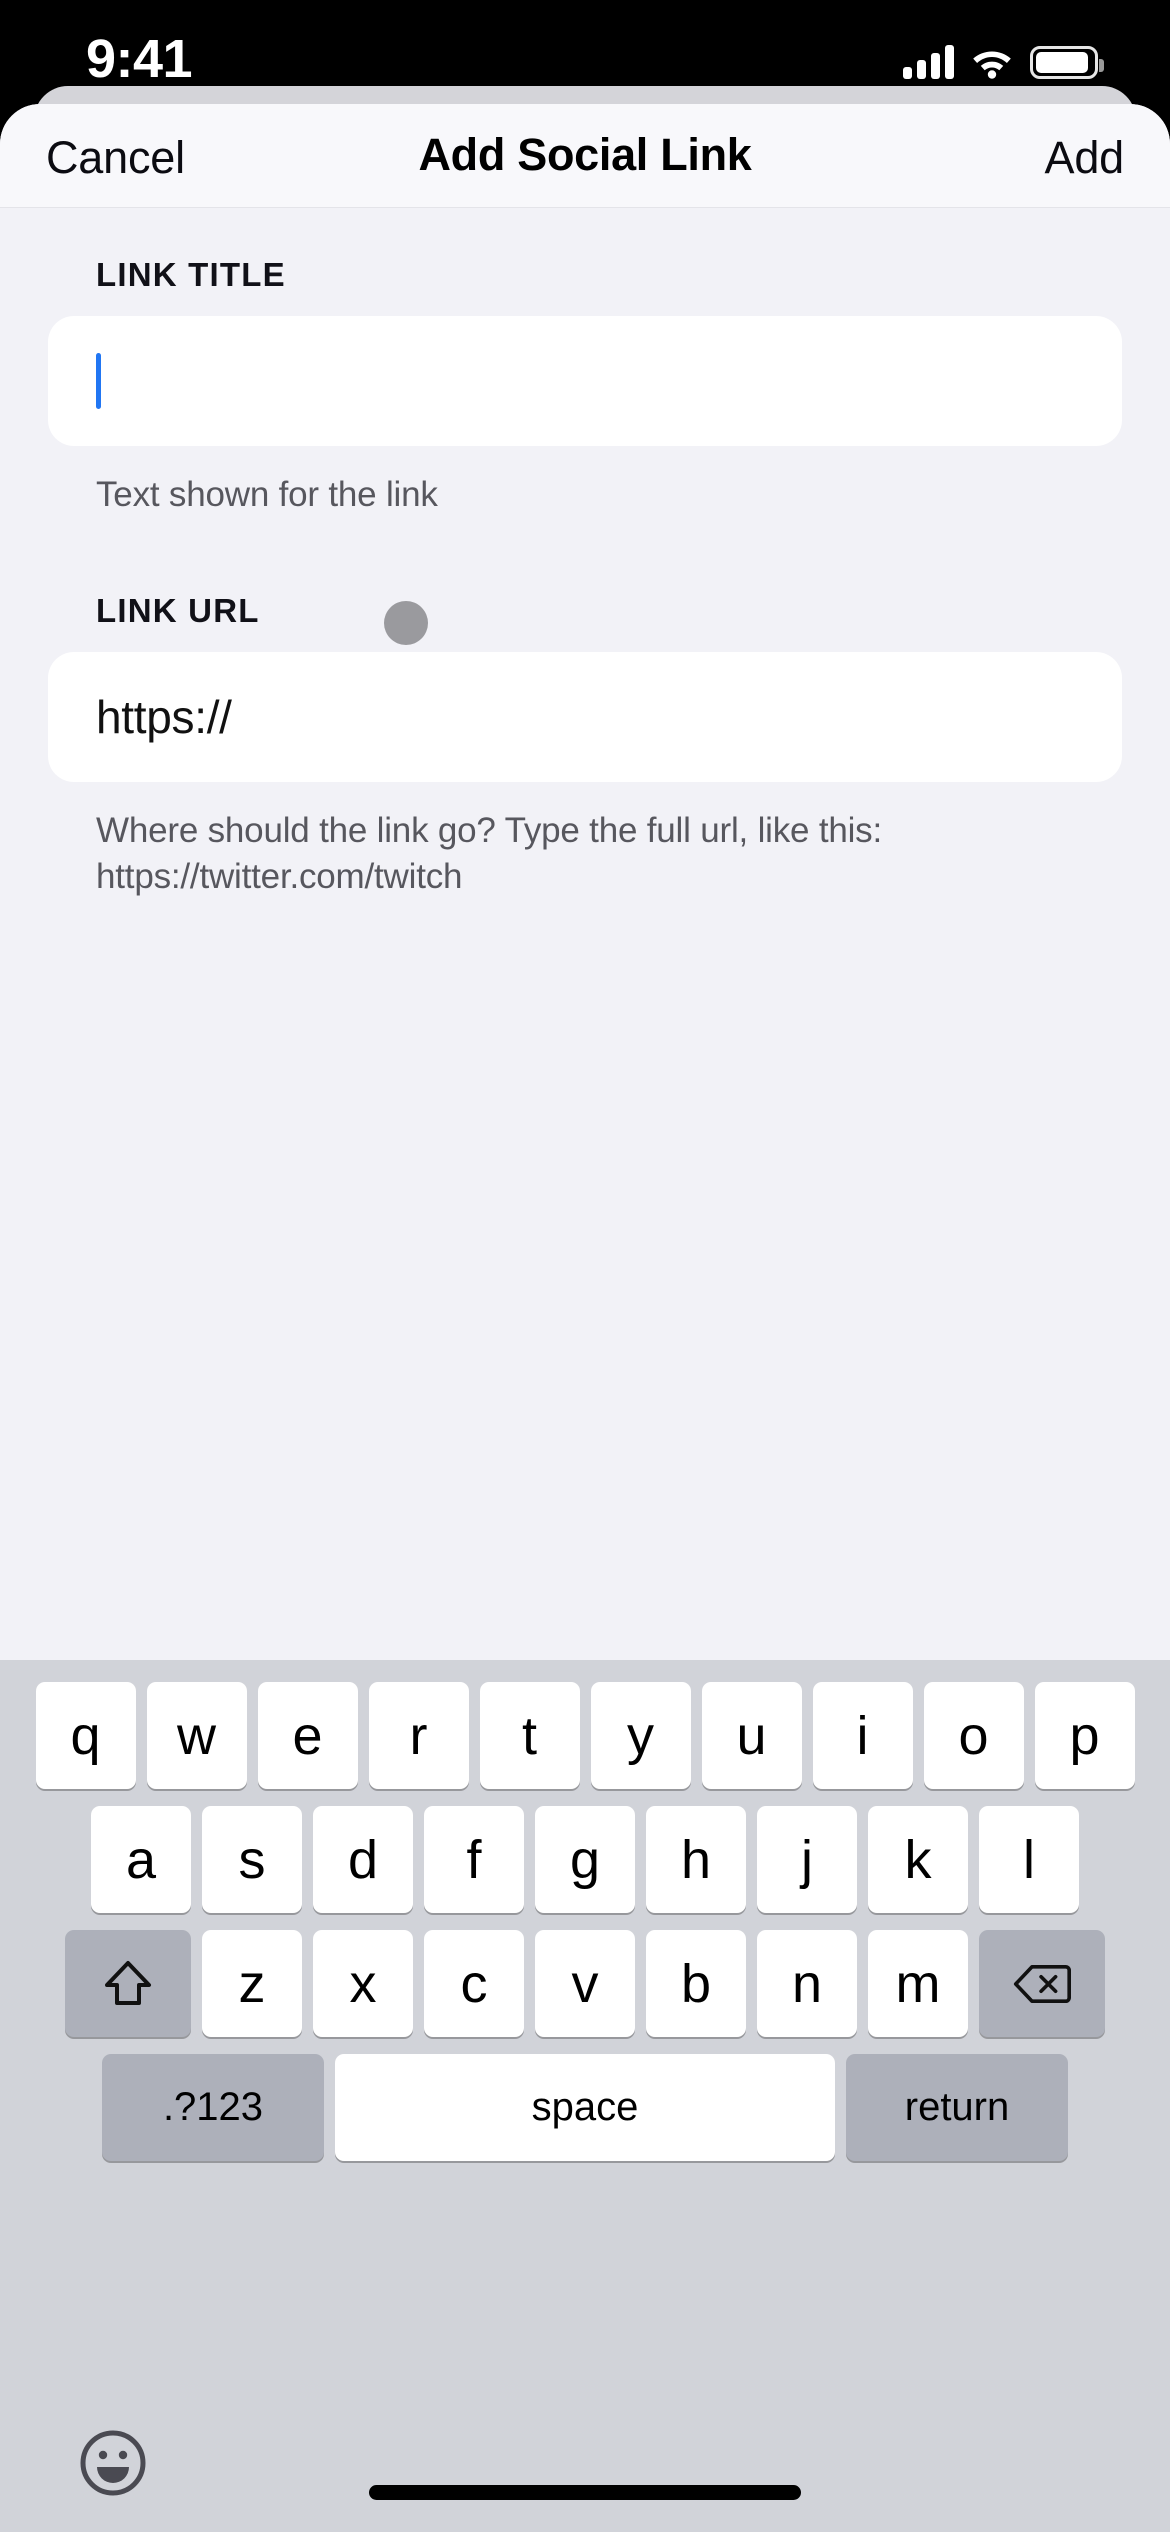 The image size is (1170, 2532). Describe the element at coordinates (918, 1983) in the screenshot. I see `key-m: m` at that location.